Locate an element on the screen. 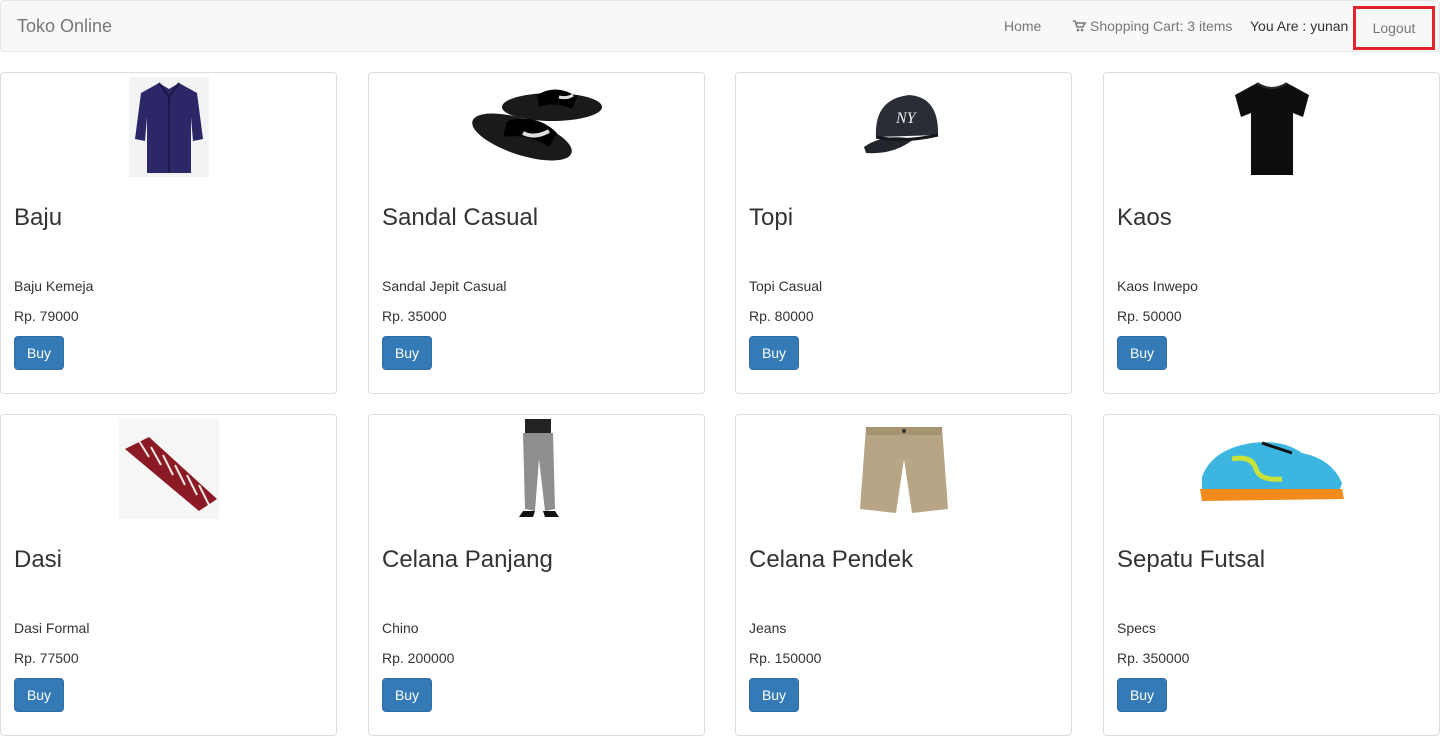 The image size is (1440, 756). product-description: Specs is located at coordinates (1136, 628).